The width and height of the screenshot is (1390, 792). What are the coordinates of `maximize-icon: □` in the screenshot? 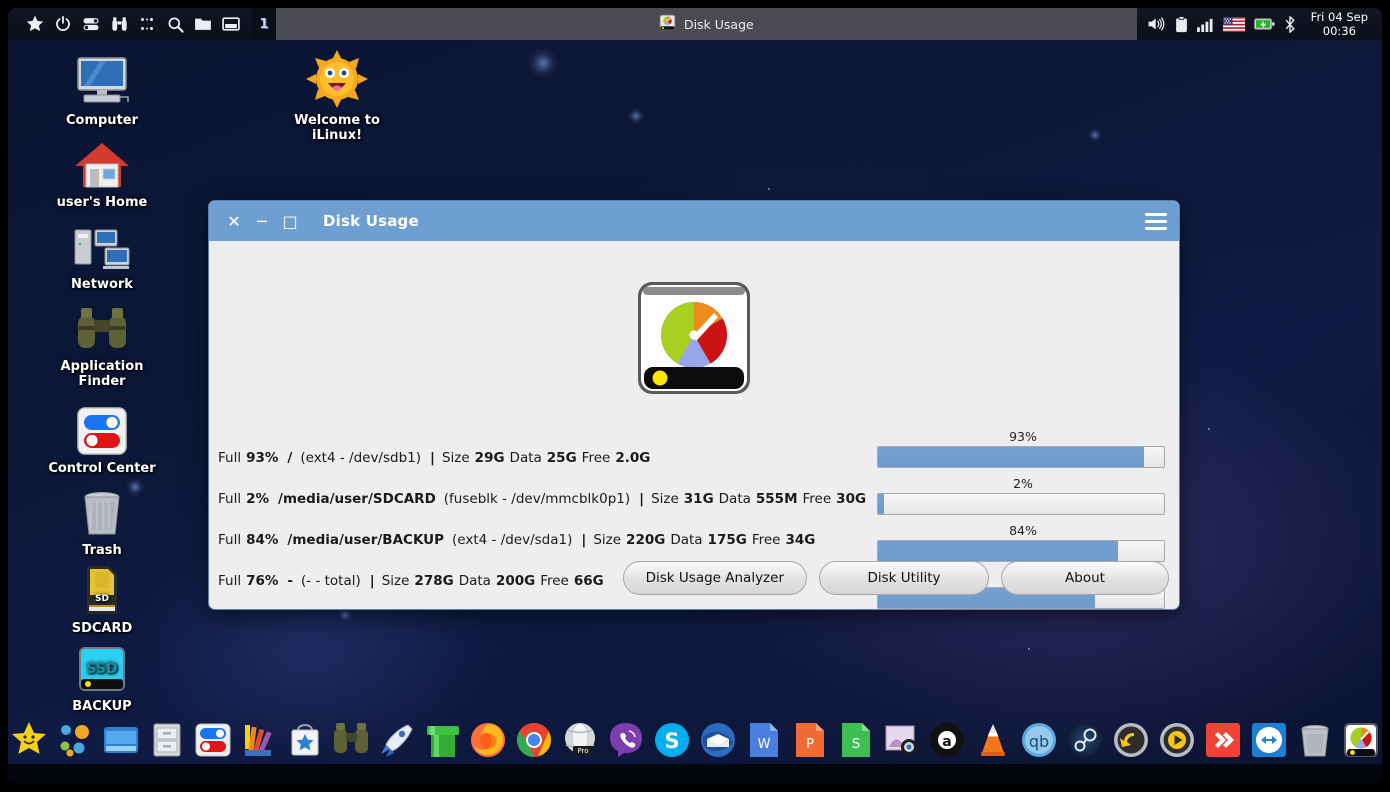 It's located at (290, 221).